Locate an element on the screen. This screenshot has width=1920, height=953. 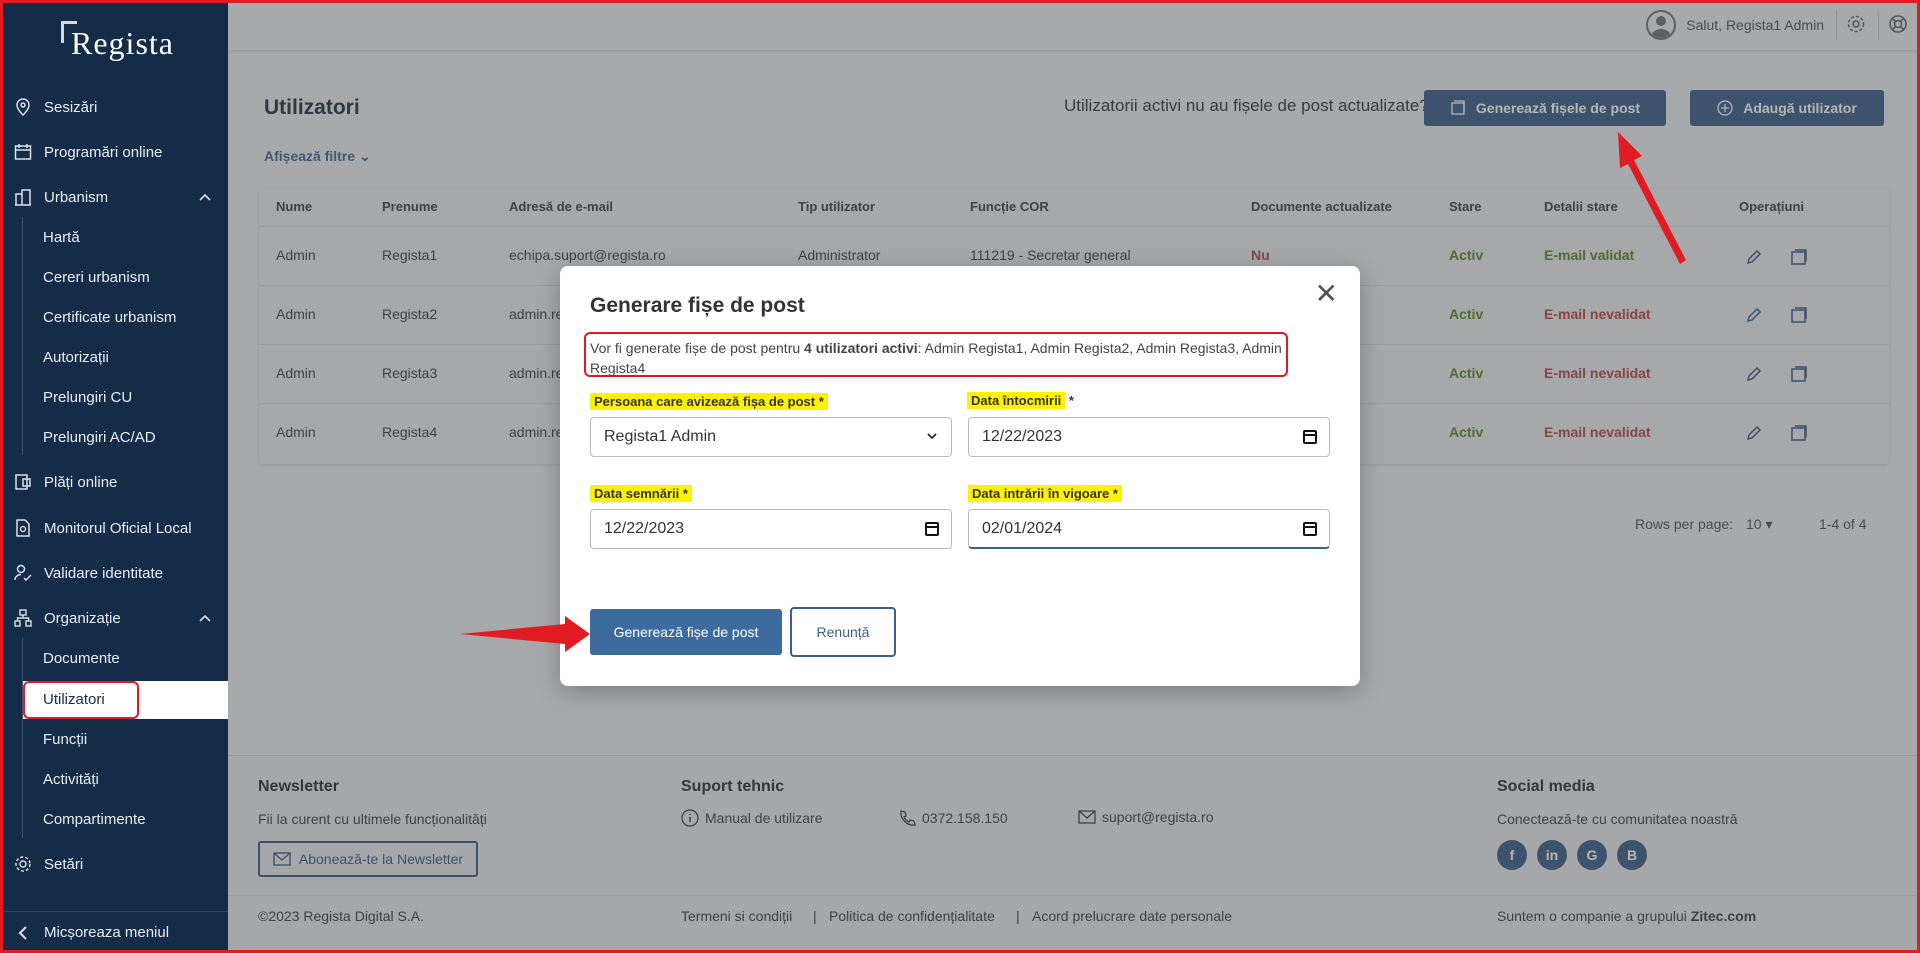
map-pin-icon is located at coordinates (23, 107).